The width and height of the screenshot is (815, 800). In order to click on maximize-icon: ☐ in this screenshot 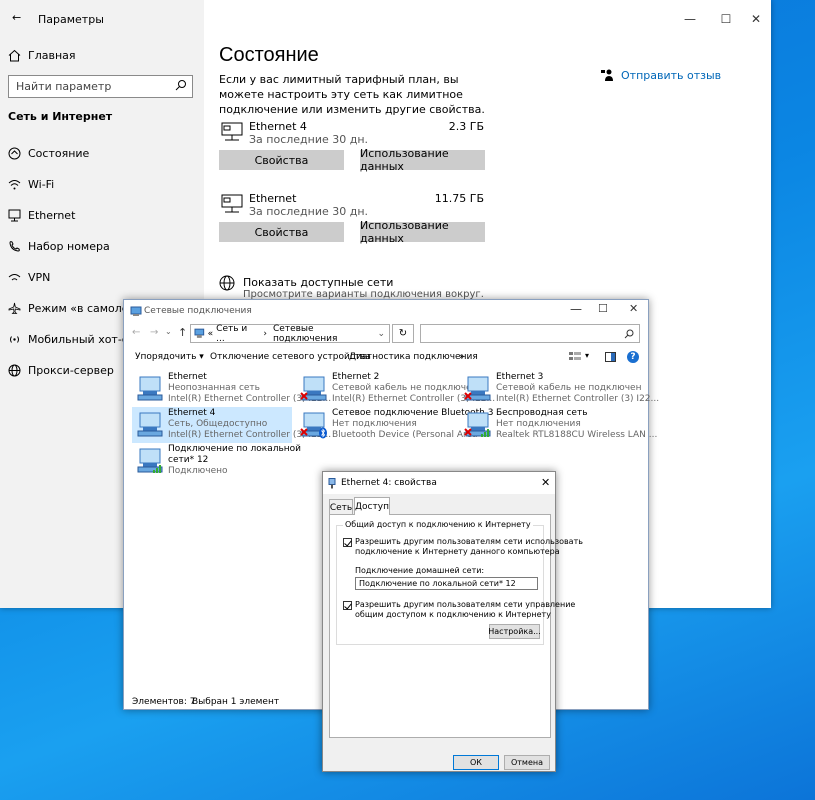, I will do `click(603, 308)`.